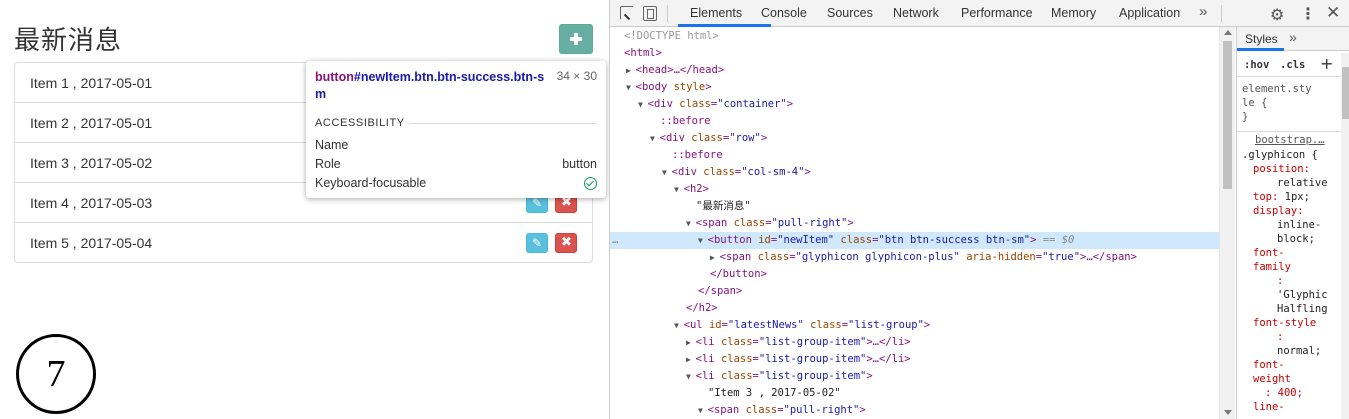 This screenshot has width=1349, height=419. I want to click on tab-styles: Styles, so click(1261, 39).